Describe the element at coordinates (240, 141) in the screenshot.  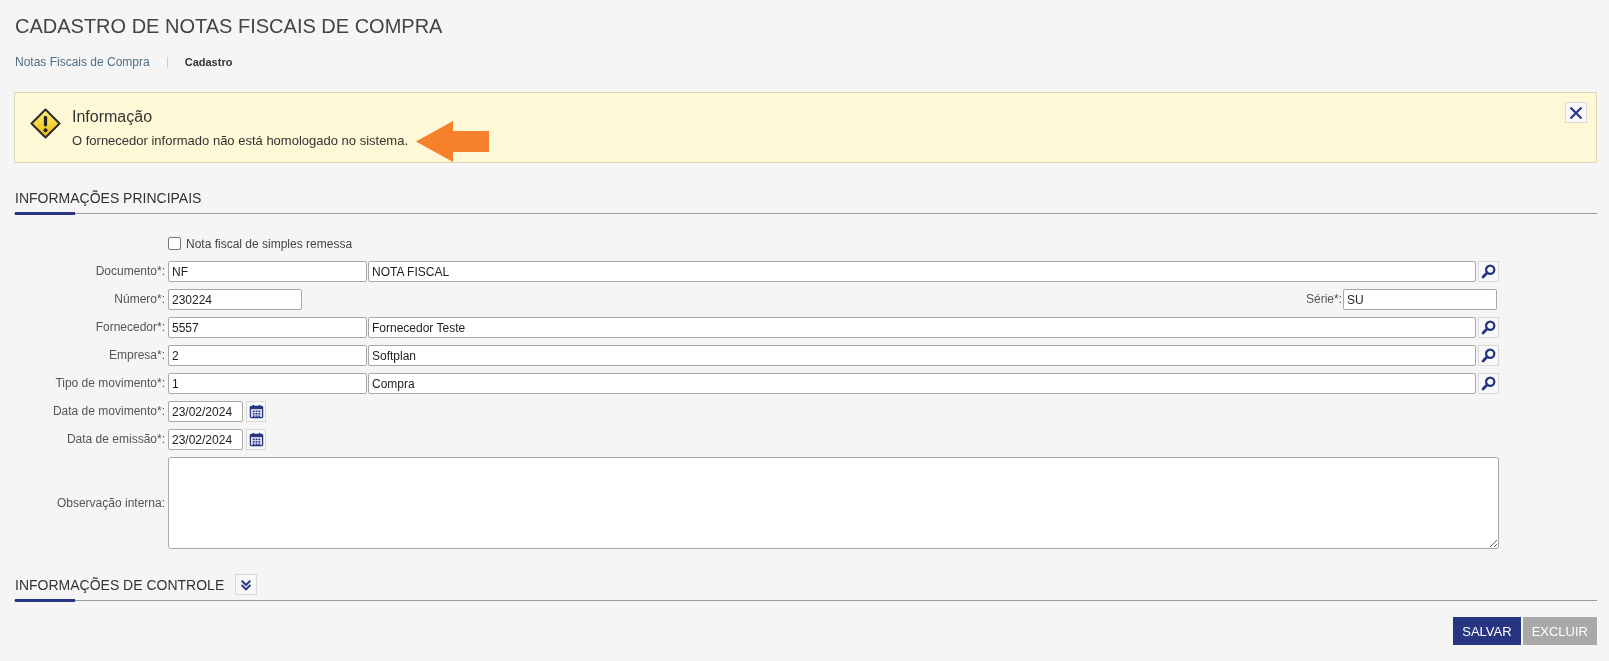
I see `alert-message: O fornecedor informado não está homologado no sistema.` at that location.